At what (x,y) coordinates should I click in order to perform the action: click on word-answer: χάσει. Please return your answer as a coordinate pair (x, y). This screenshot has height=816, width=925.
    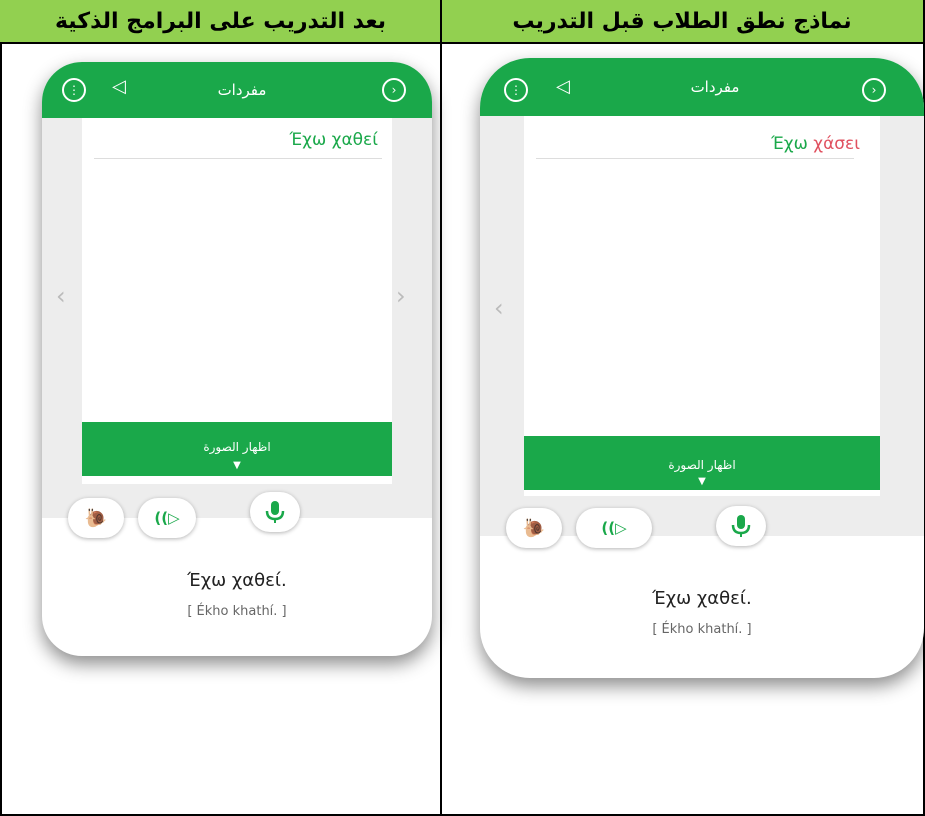
    Looking at the image, I should click on (836, 144).